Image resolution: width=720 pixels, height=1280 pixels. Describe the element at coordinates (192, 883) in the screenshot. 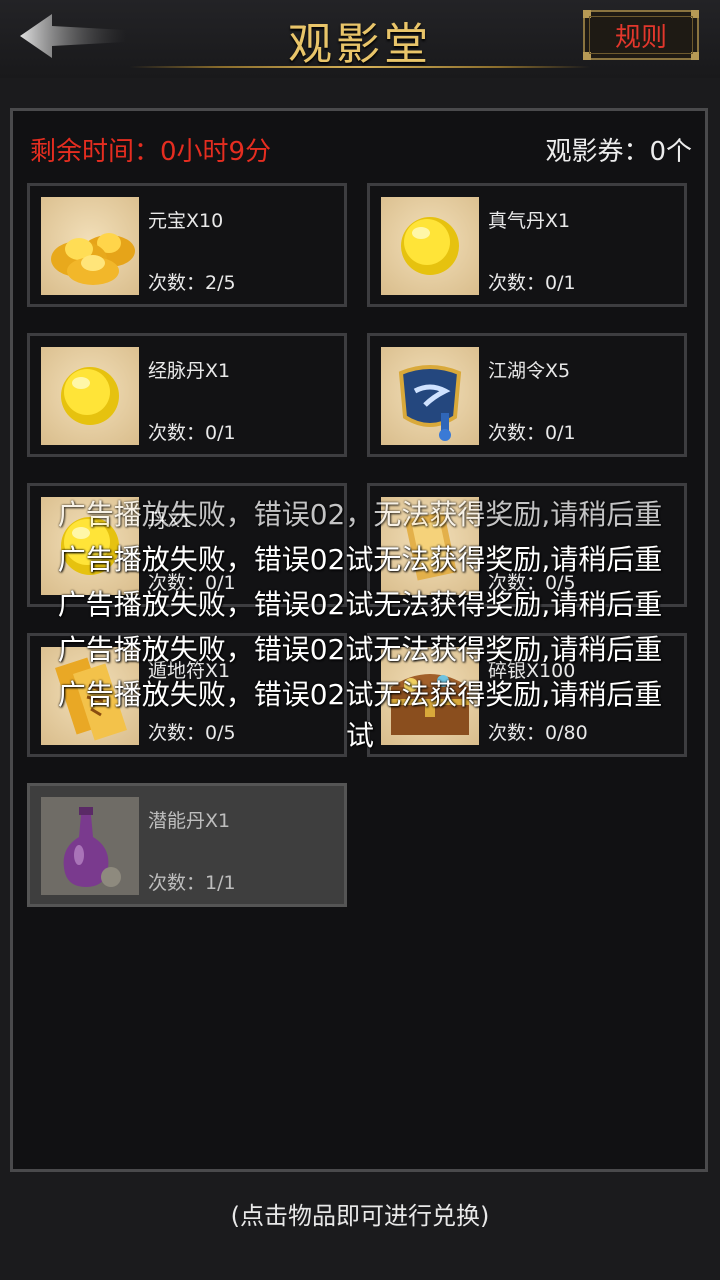

I see `item-count: 次数：1/1` at that location.